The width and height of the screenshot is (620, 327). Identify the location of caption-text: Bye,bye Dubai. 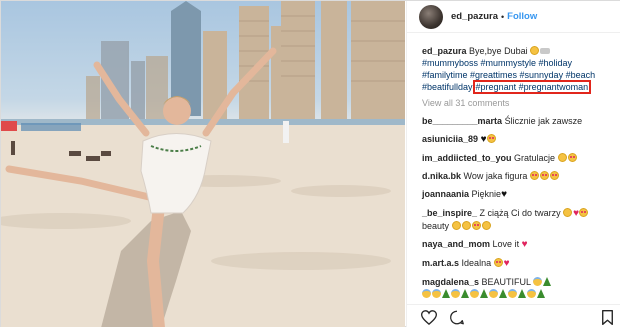
(498, 51).